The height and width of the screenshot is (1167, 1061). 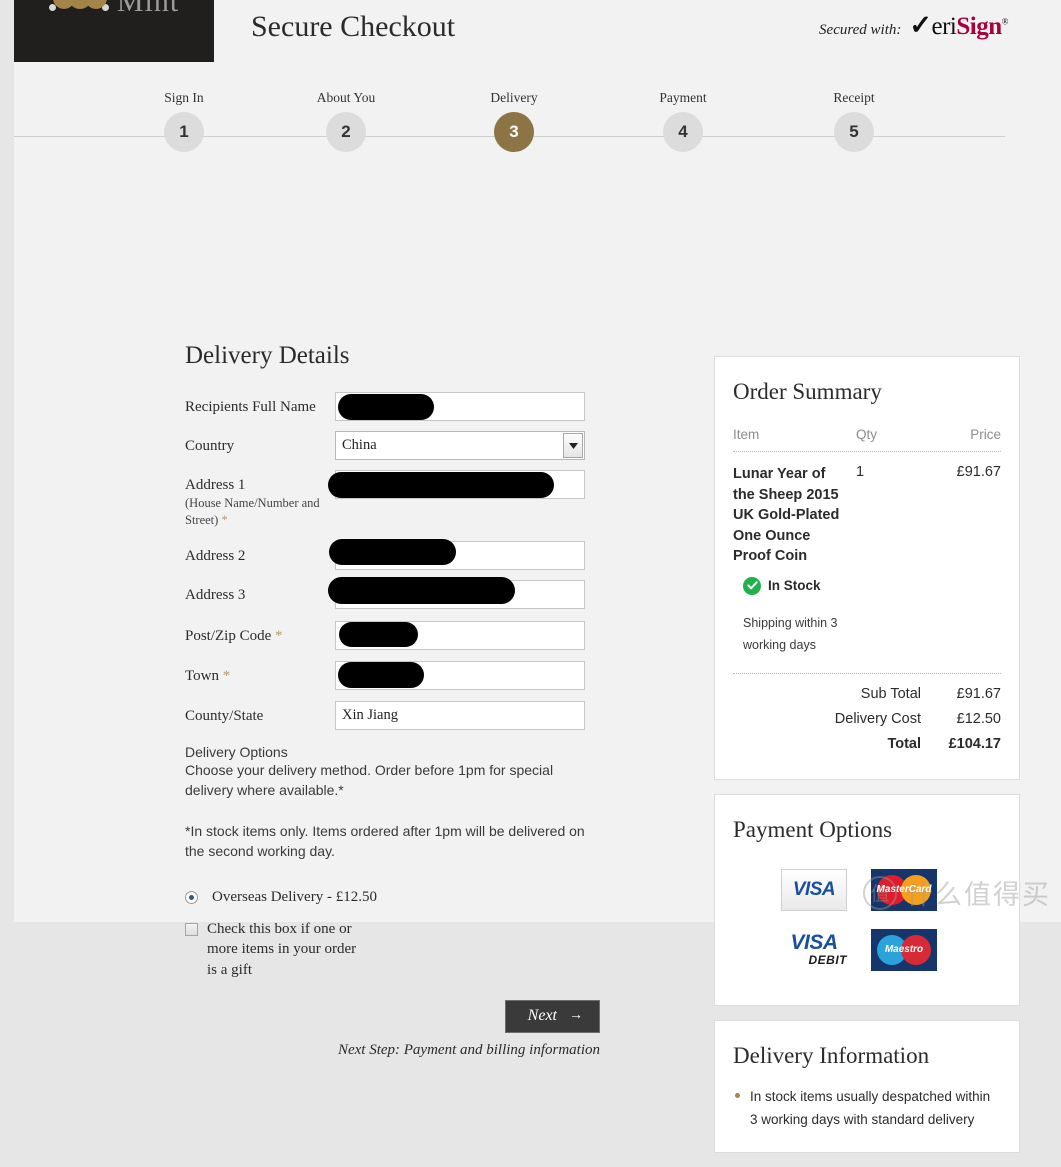 What do you see at coordinates (392, 897) in the screenshot?
I see `delivery-method-option-overseas: Overseas Delivery - £12.50` at bounding box center [392, 897].